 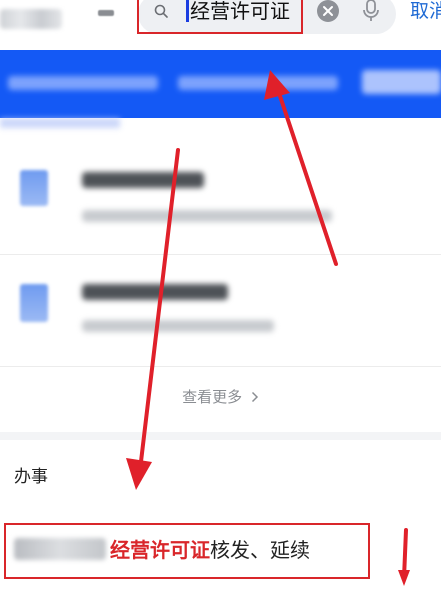 I want to click on service-highlight-box, so click(x=187, y=551).